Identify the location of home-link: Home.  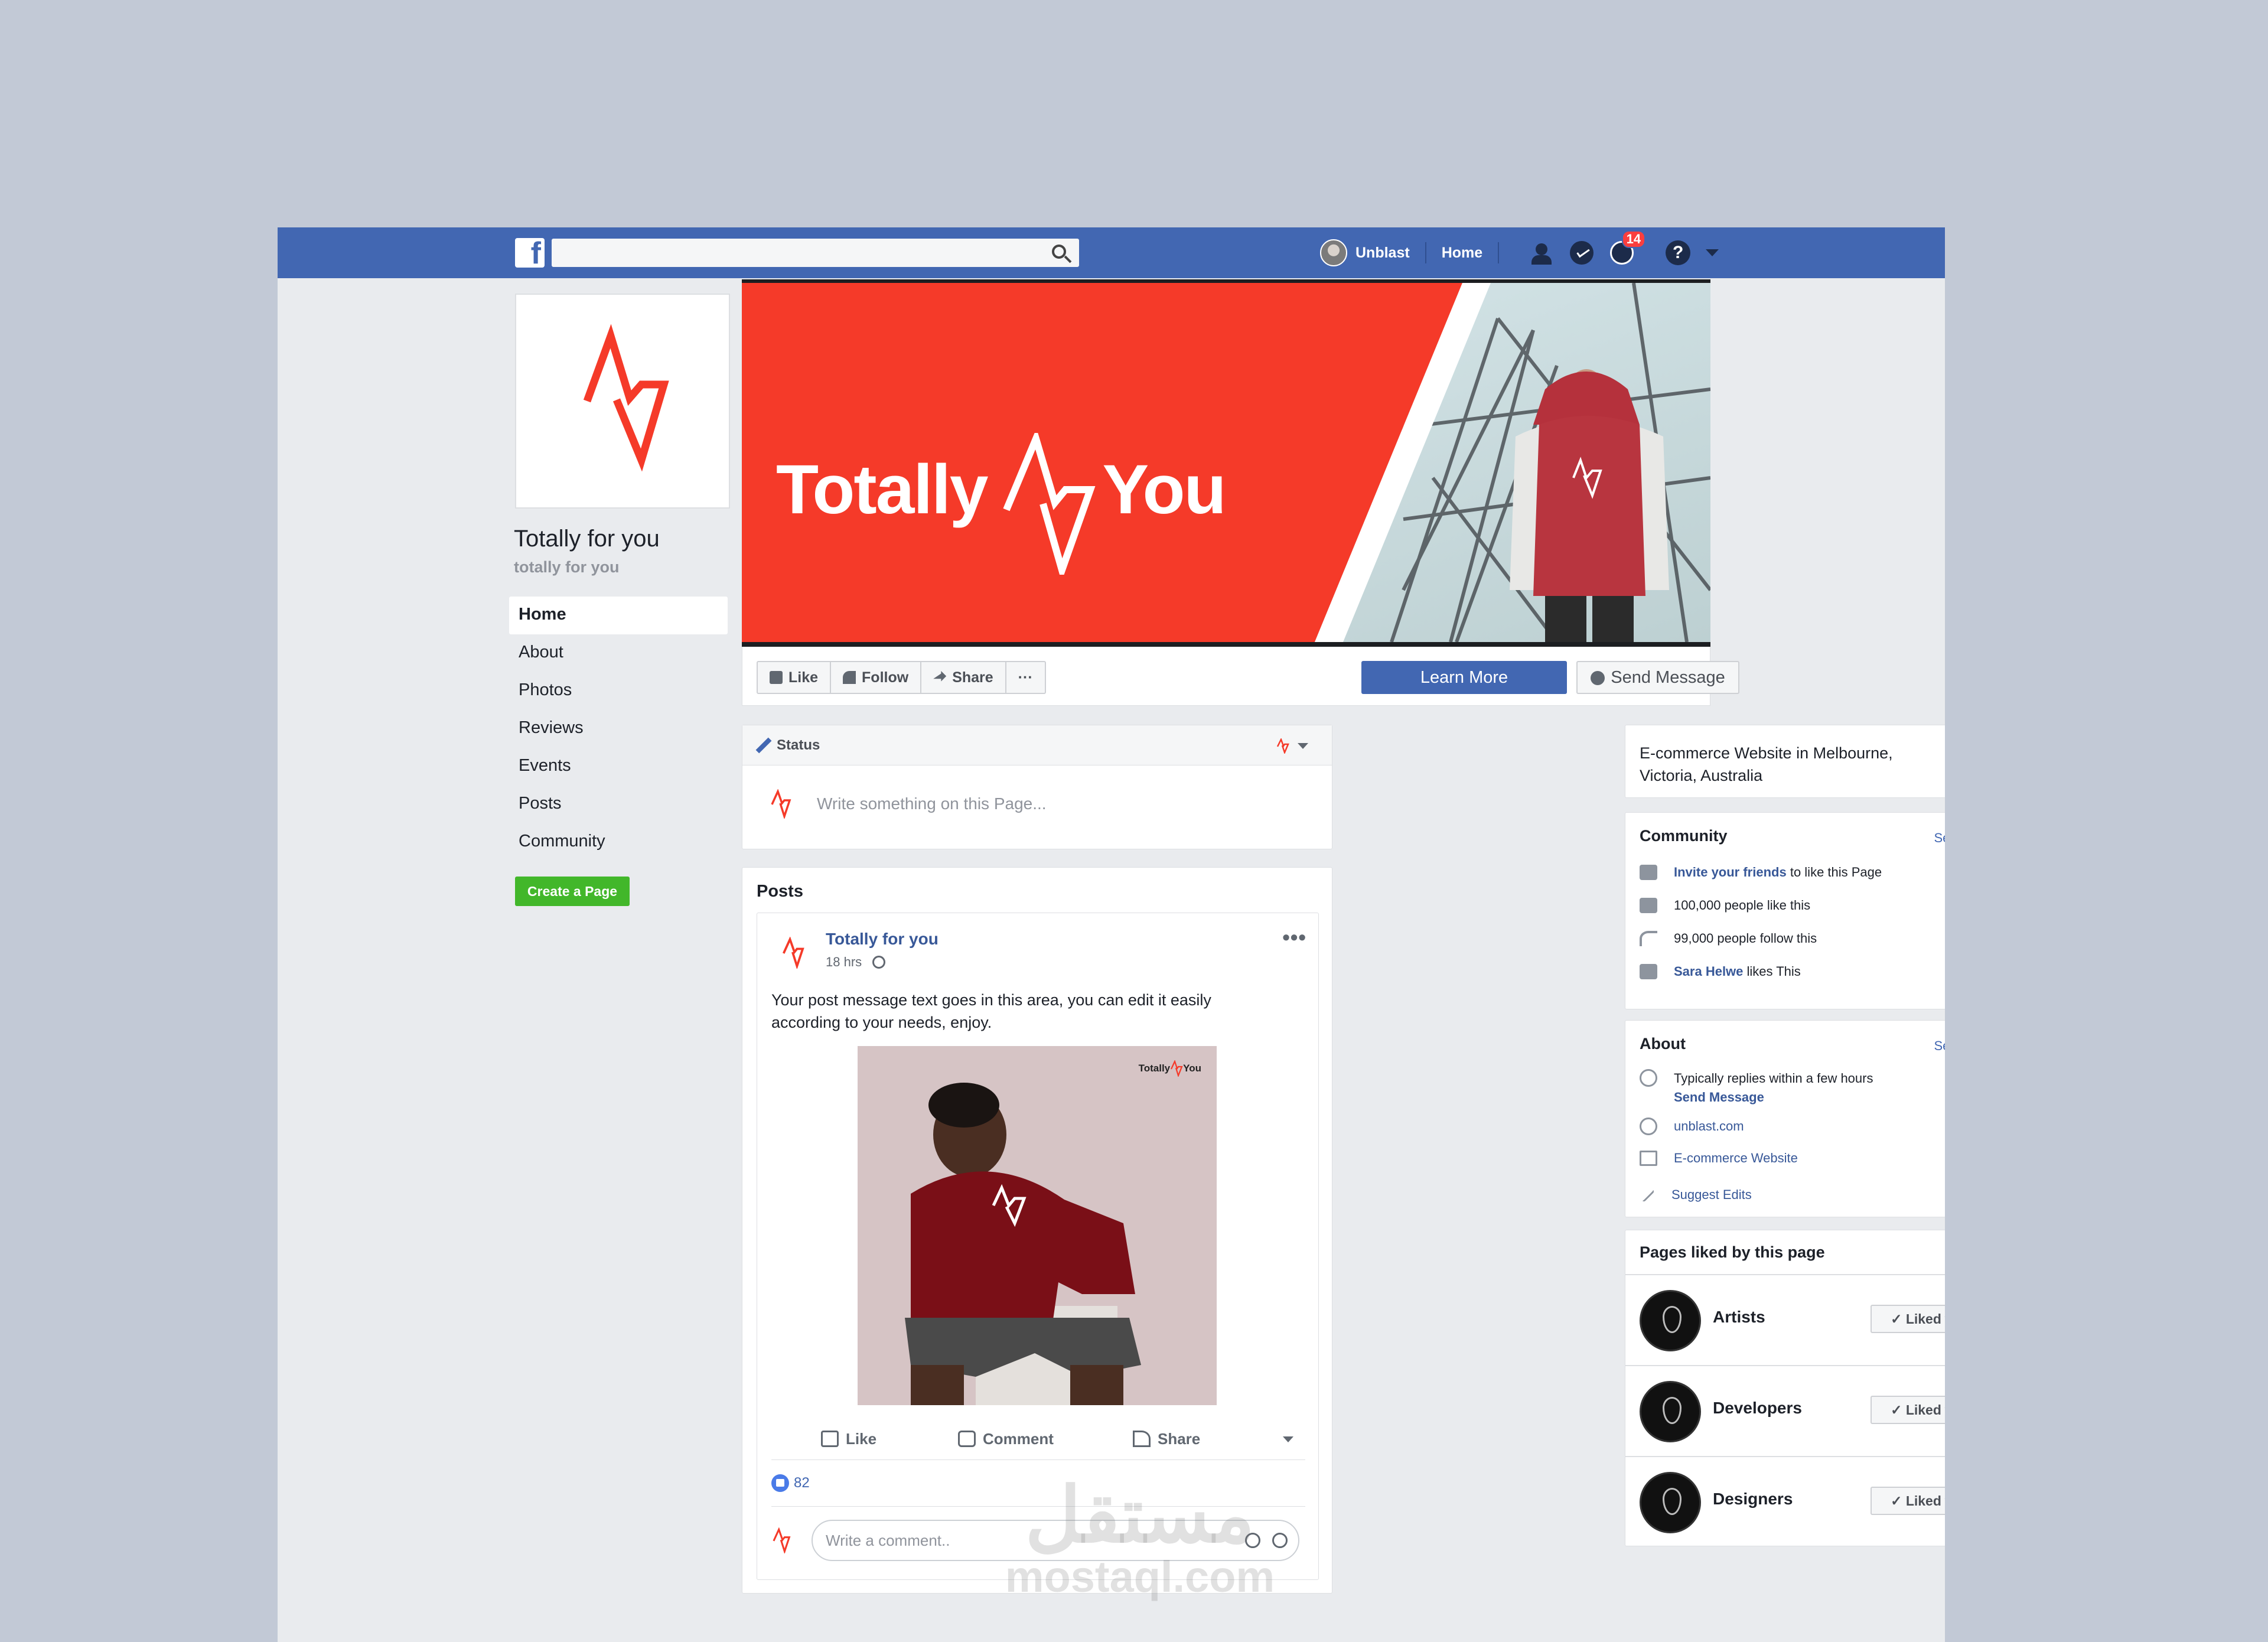
(1462, 253).